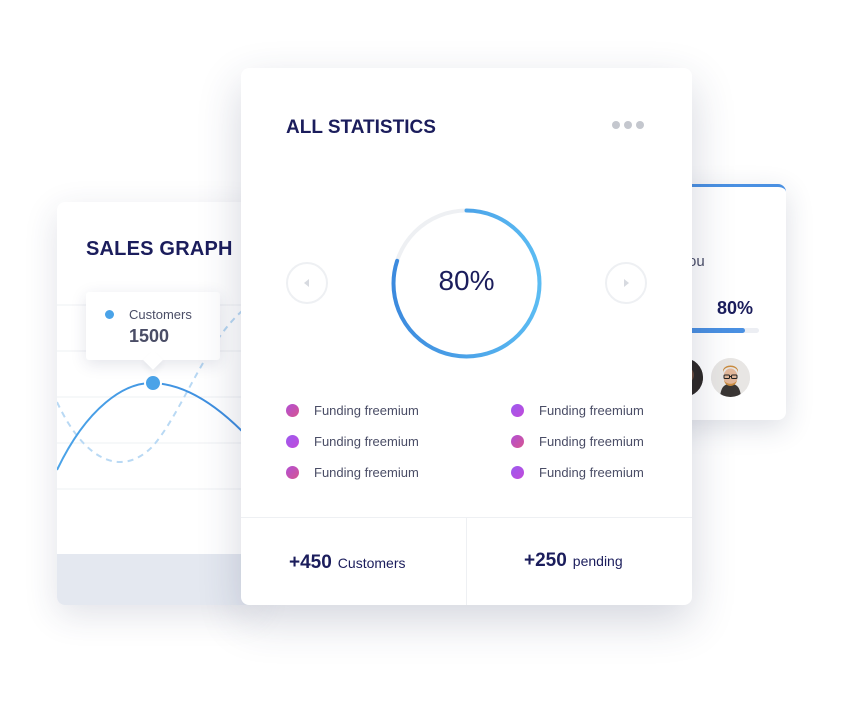 The width and height of the screenshot is (845, 727). I want to click on team-progress-value: 80%, so click(735, 308).